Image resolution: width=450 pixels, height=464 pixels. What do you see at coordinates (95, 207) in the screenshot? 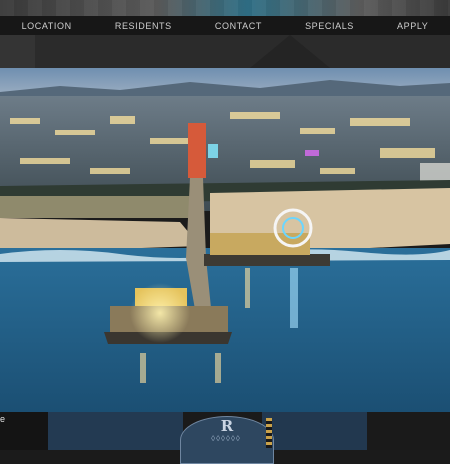
I see `parking-lot` at bounding box center [95, 207].